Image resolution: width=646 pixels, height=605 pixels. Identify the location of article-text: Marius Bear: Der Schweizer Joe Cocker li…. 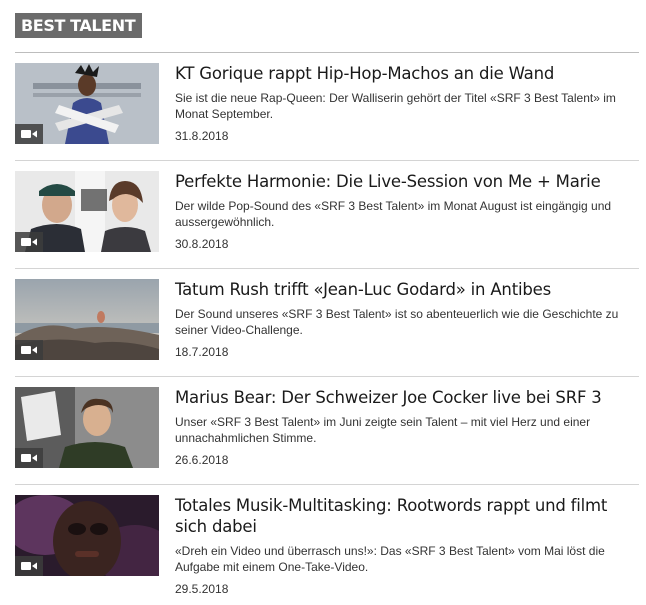
(405, 427).